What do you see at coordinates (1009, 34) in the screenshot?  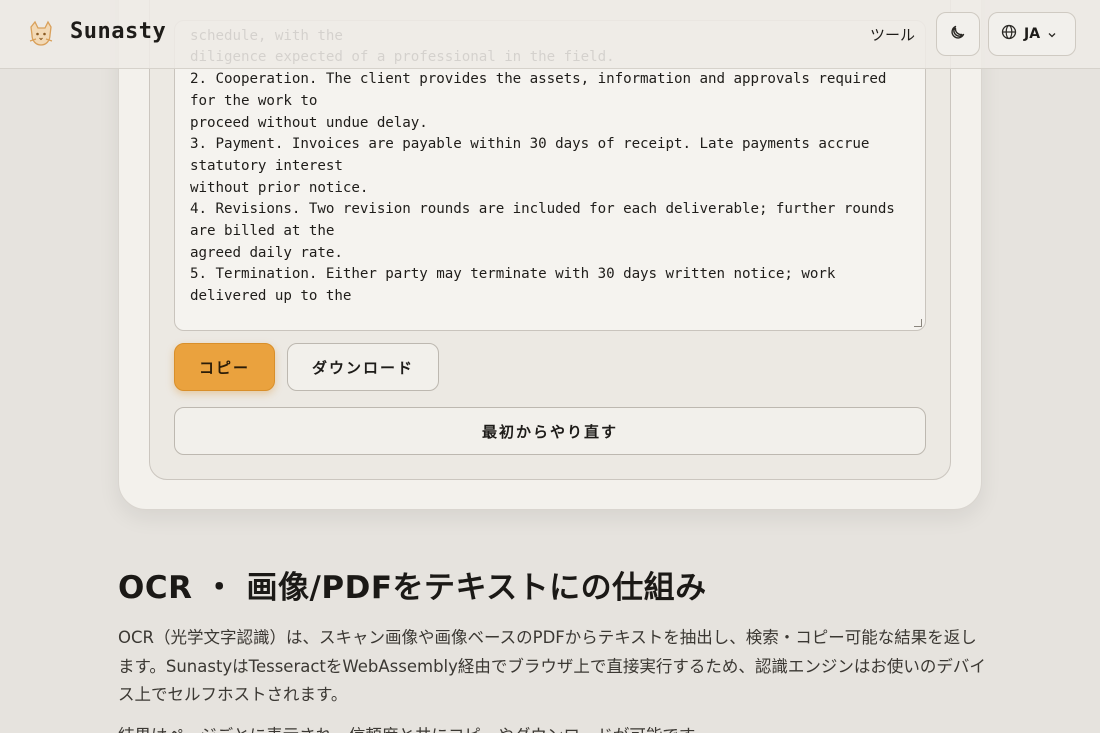 I see `globe-icon` at bounding box center [1009, 34].